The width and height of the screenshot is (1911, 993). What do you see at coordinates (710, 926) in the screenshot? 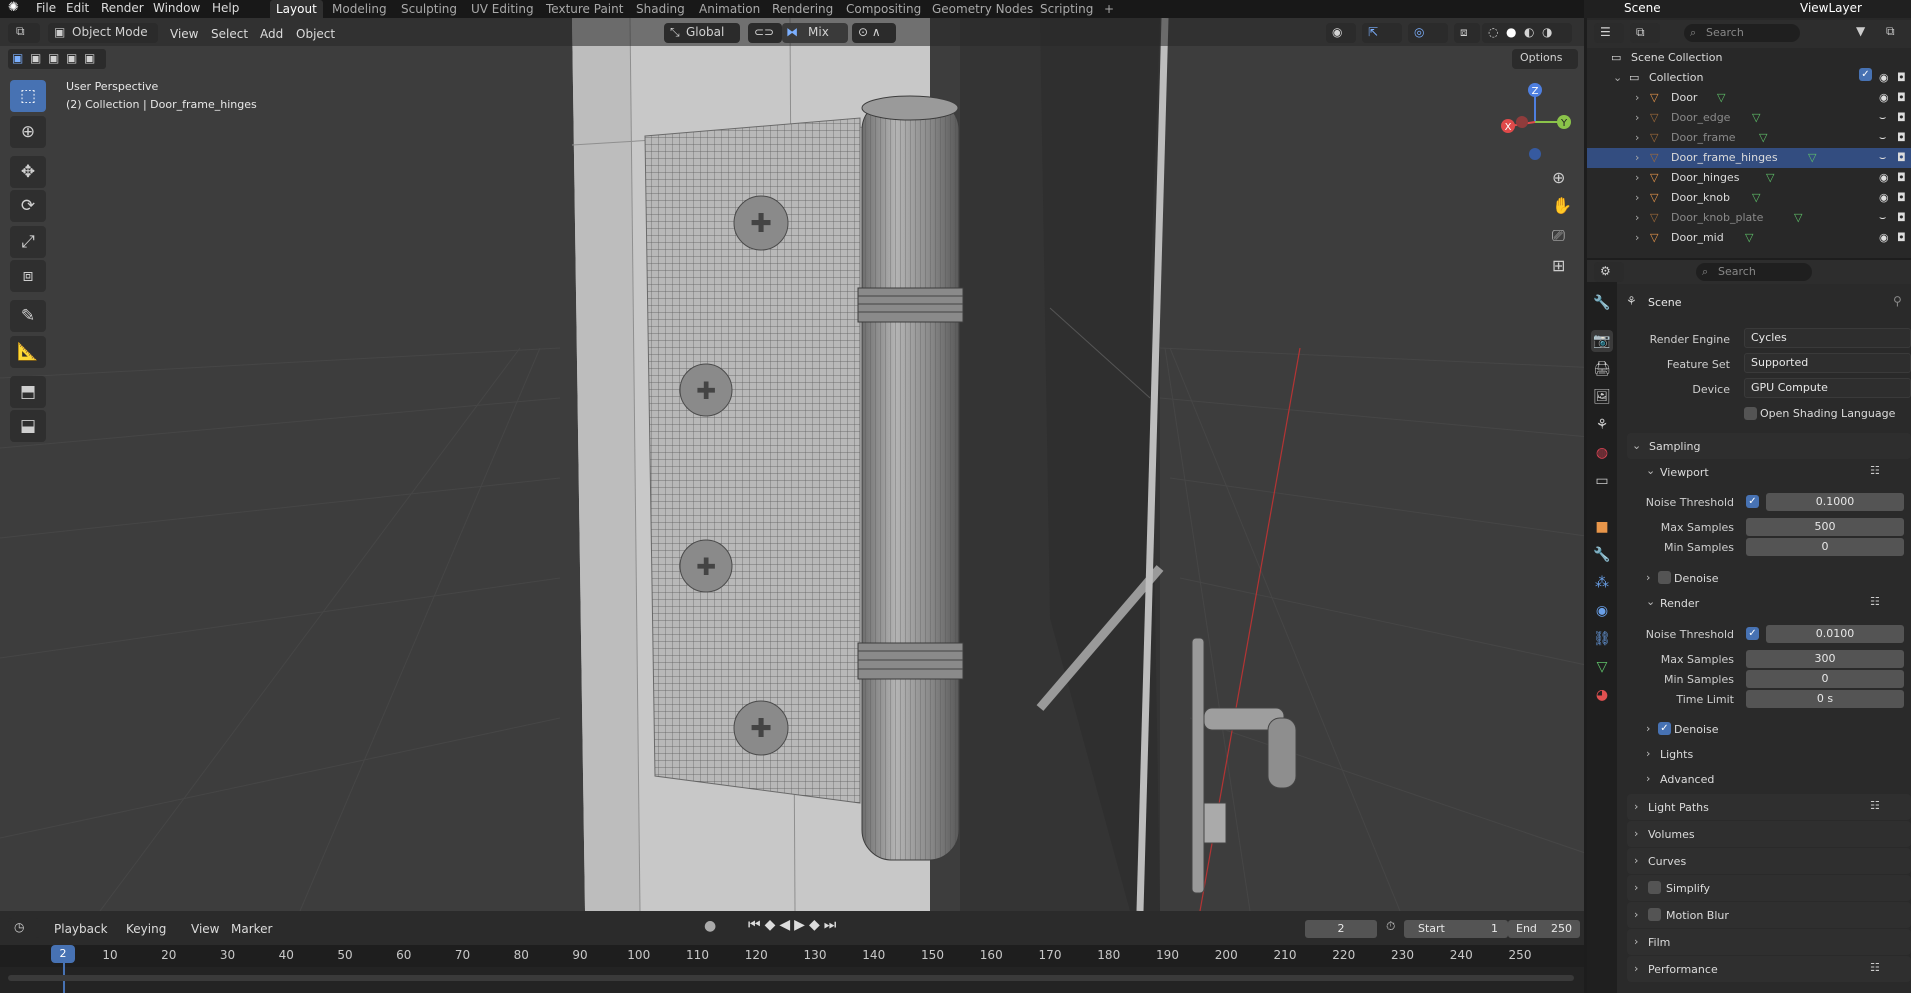
I see `auto-keying-icon: ●` at bounding box center [710, 926].